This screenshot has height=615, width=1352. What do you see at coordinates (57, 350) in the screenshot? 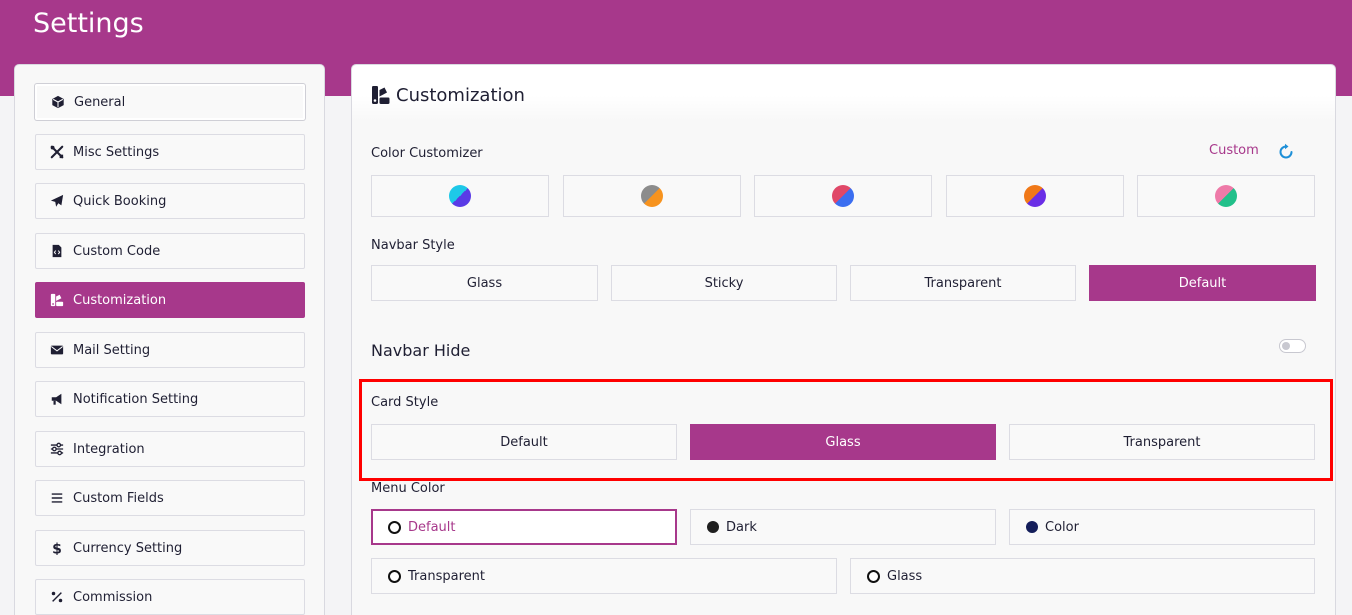
I see `envelope-icon` at bounding box center [57, 350].